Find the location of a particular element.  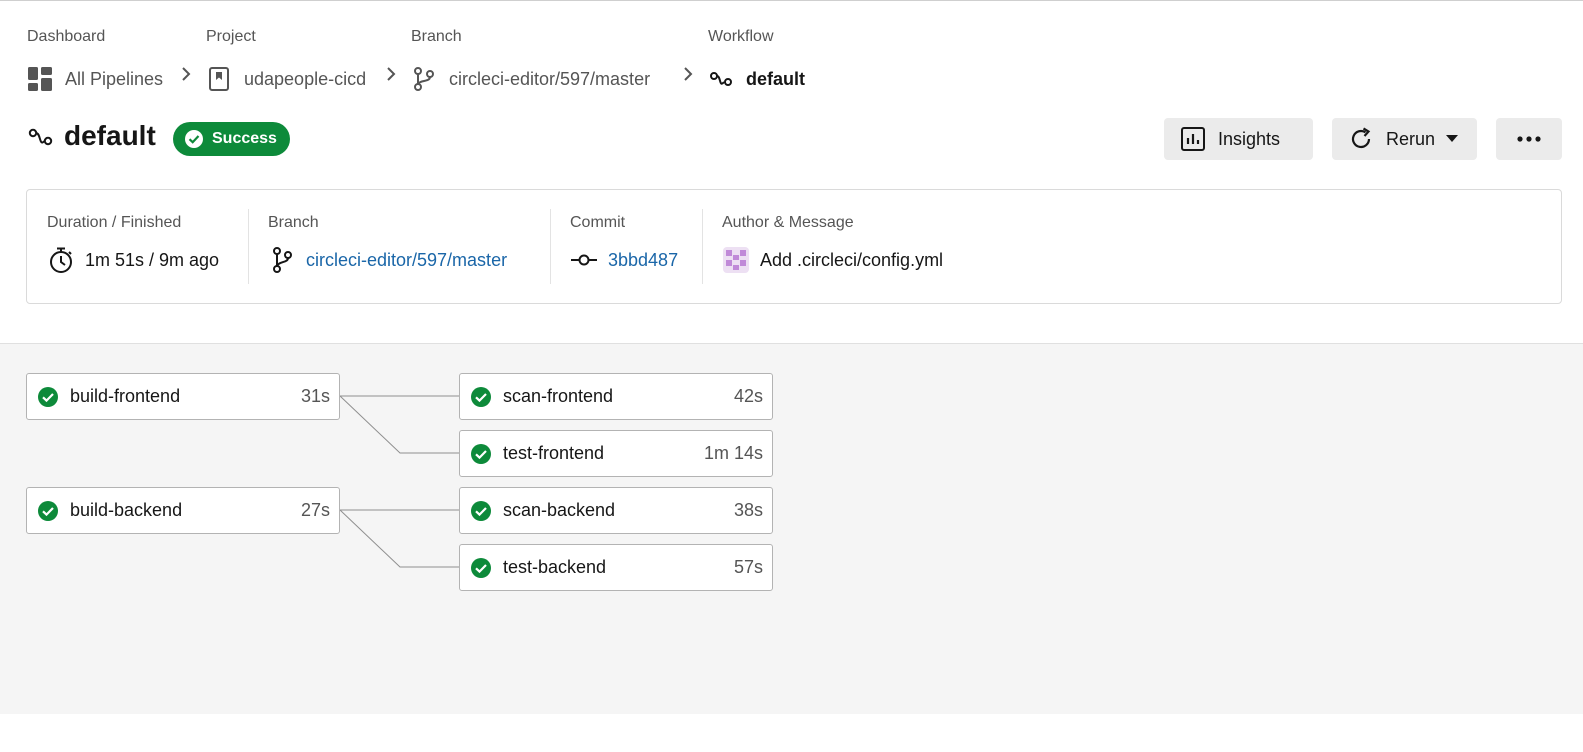

job-scan-frontend: scan-frontend 42s is located at coordinates (616, 396).